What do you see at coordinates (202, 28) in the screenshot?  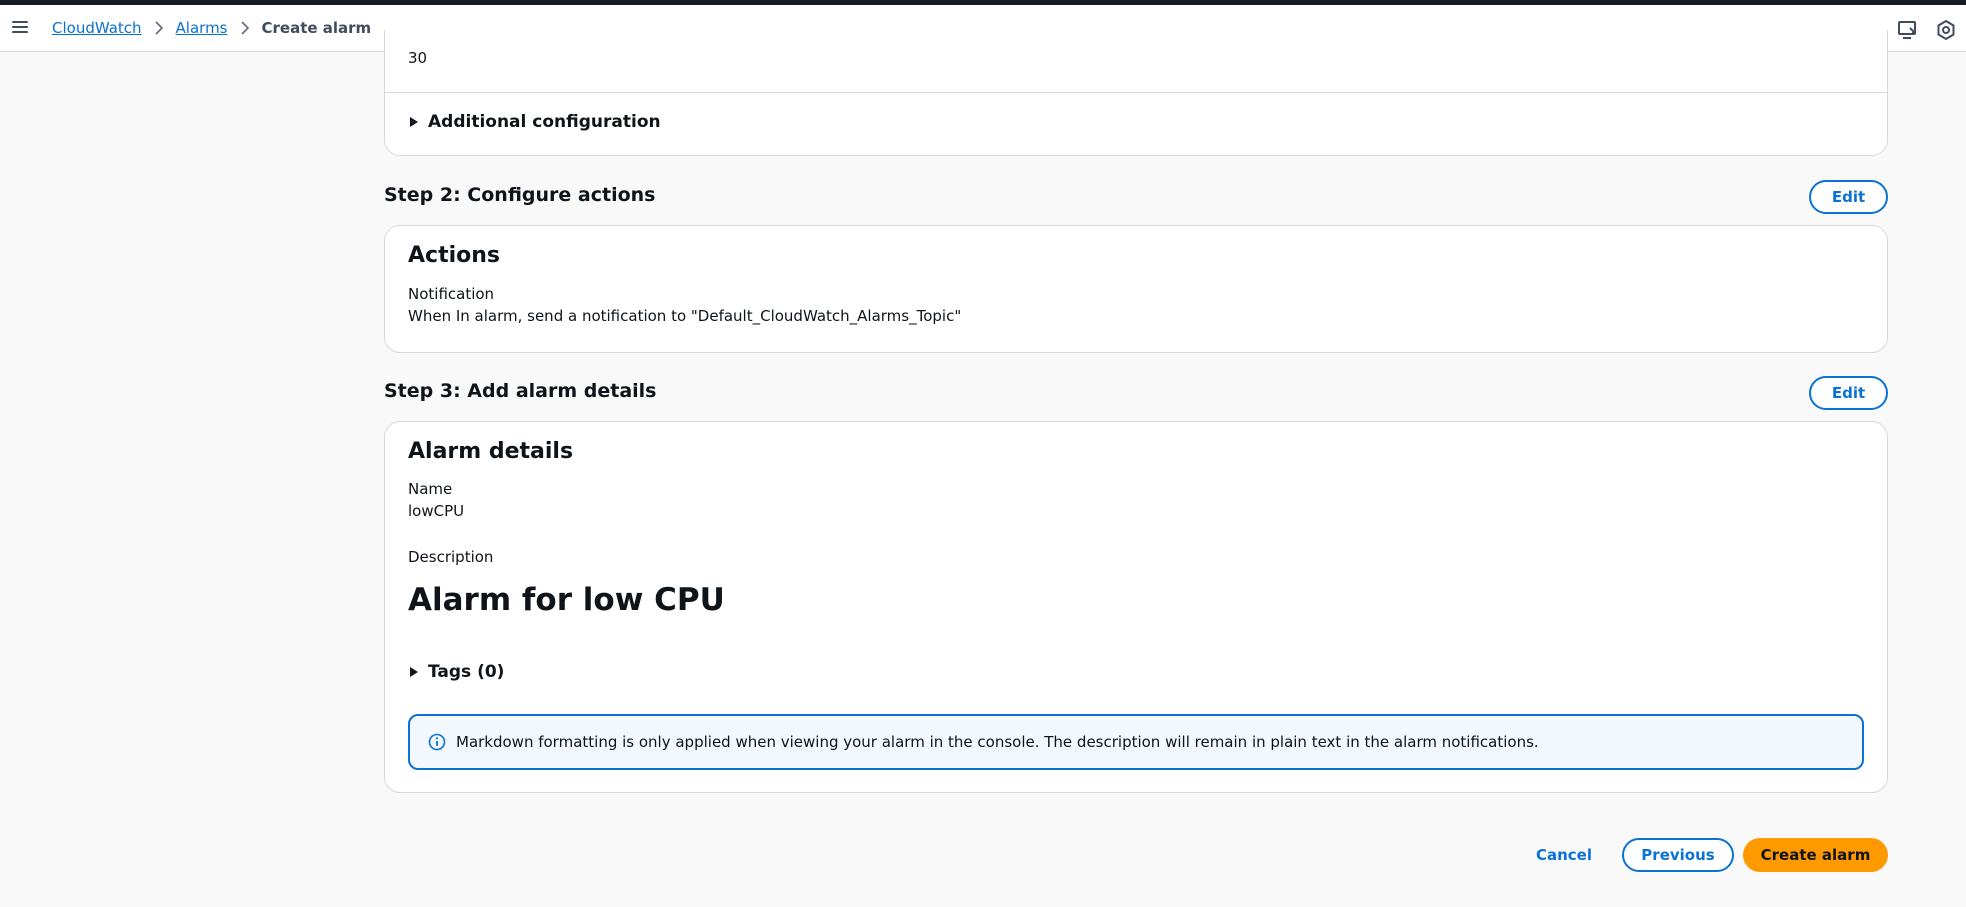 I see `breadcrumb-alarms: Alarms` at bounding box center [202, 28].